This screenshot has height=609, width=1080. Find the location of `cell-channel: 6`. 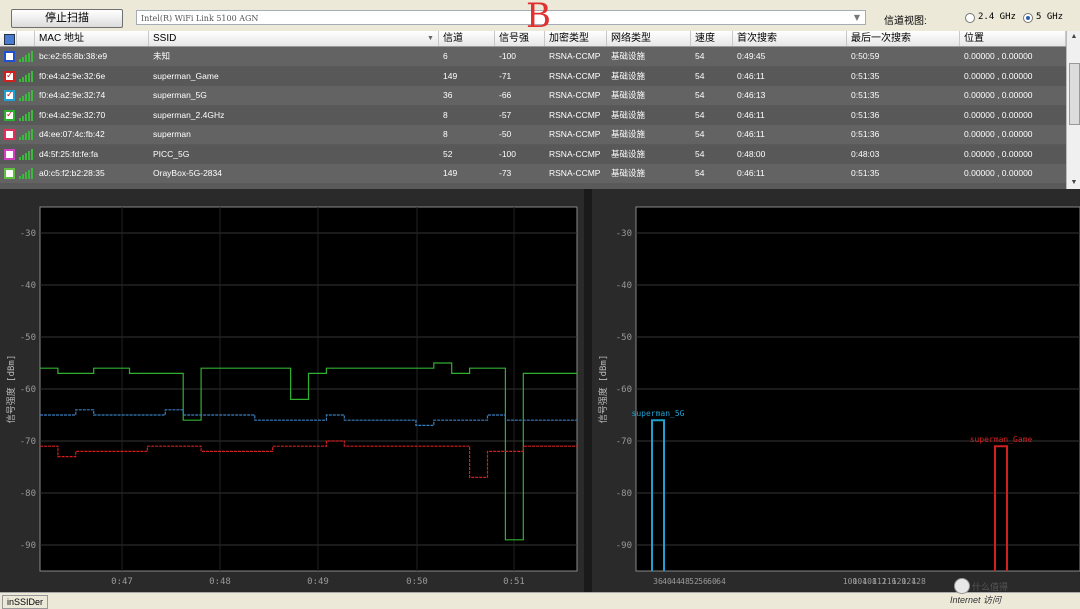

cell-channel: 6 is located at coordinates (445, 56).